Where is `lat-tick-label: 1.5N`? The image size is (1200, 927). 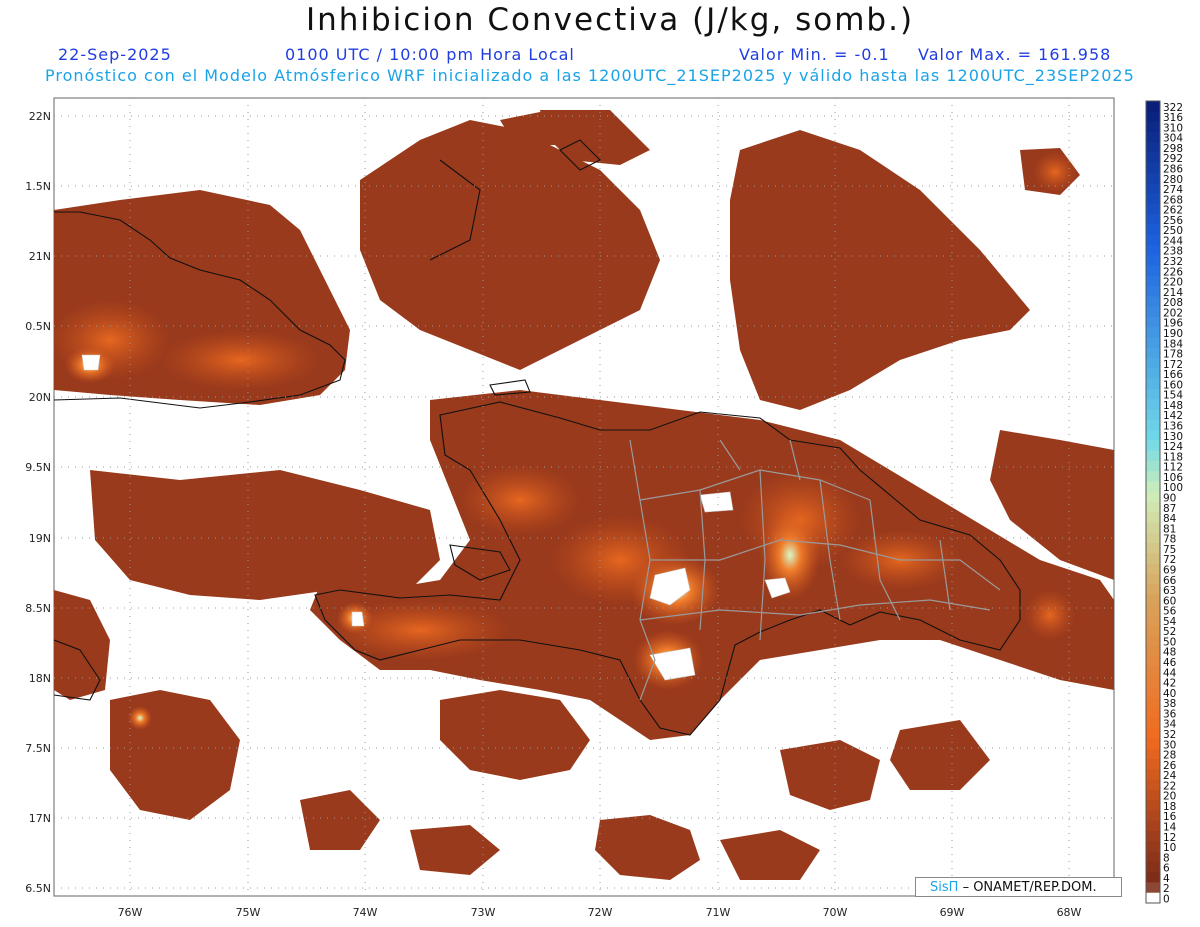 lat-tick-label: 1.5N is located at coordinates (38, 186).